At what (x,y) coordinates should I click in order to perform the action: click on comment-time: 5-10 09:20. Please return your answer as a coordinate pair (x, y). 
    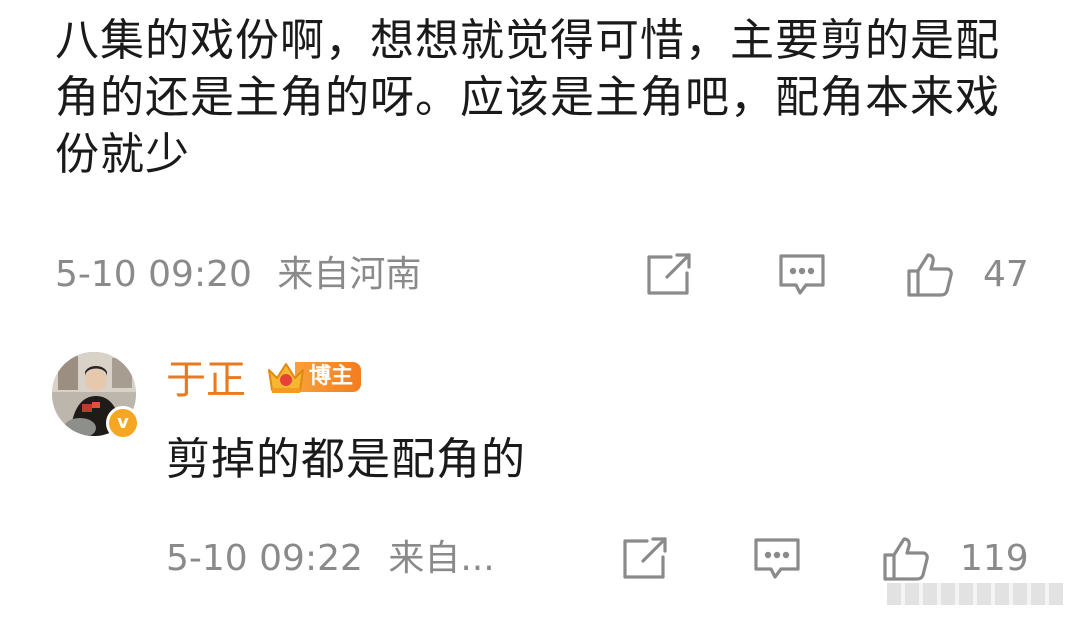
    Looking at the image, I should click on (153, 274).